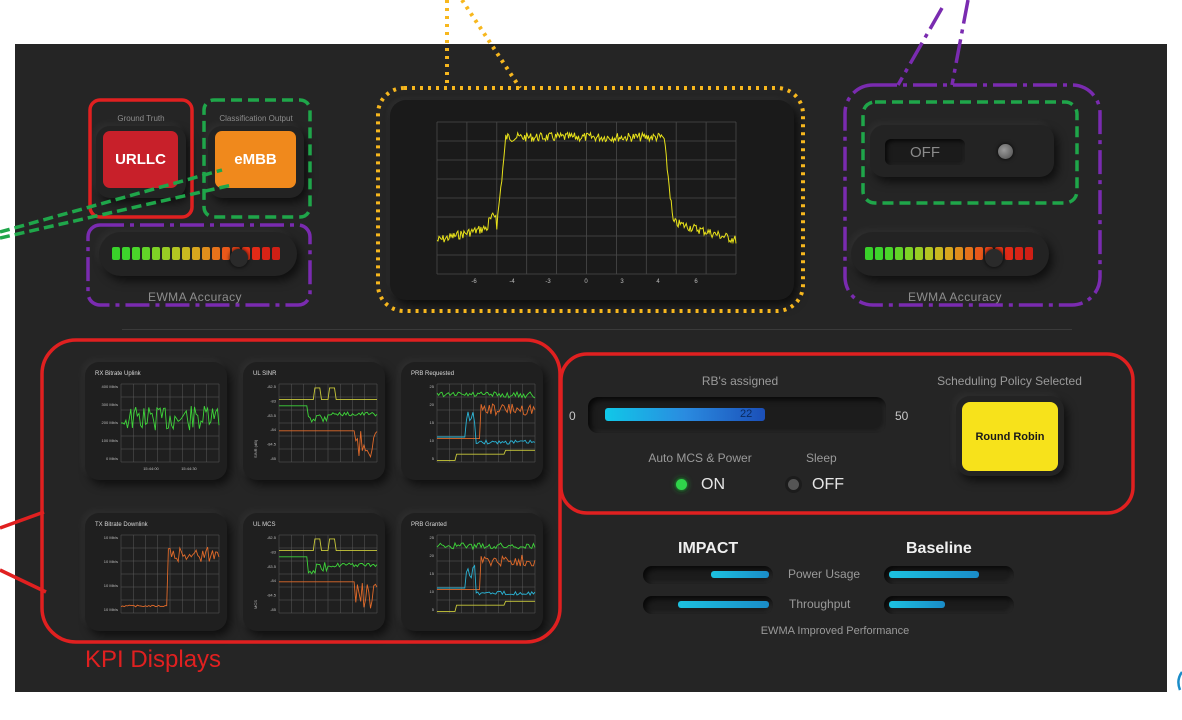 The width and height of the screenshot is (1182, 720). I want to click on kpi-panel: UL MCS -82.5 -83 -83.5 -84 -84.5 -85 MCS, so click(314, 572).